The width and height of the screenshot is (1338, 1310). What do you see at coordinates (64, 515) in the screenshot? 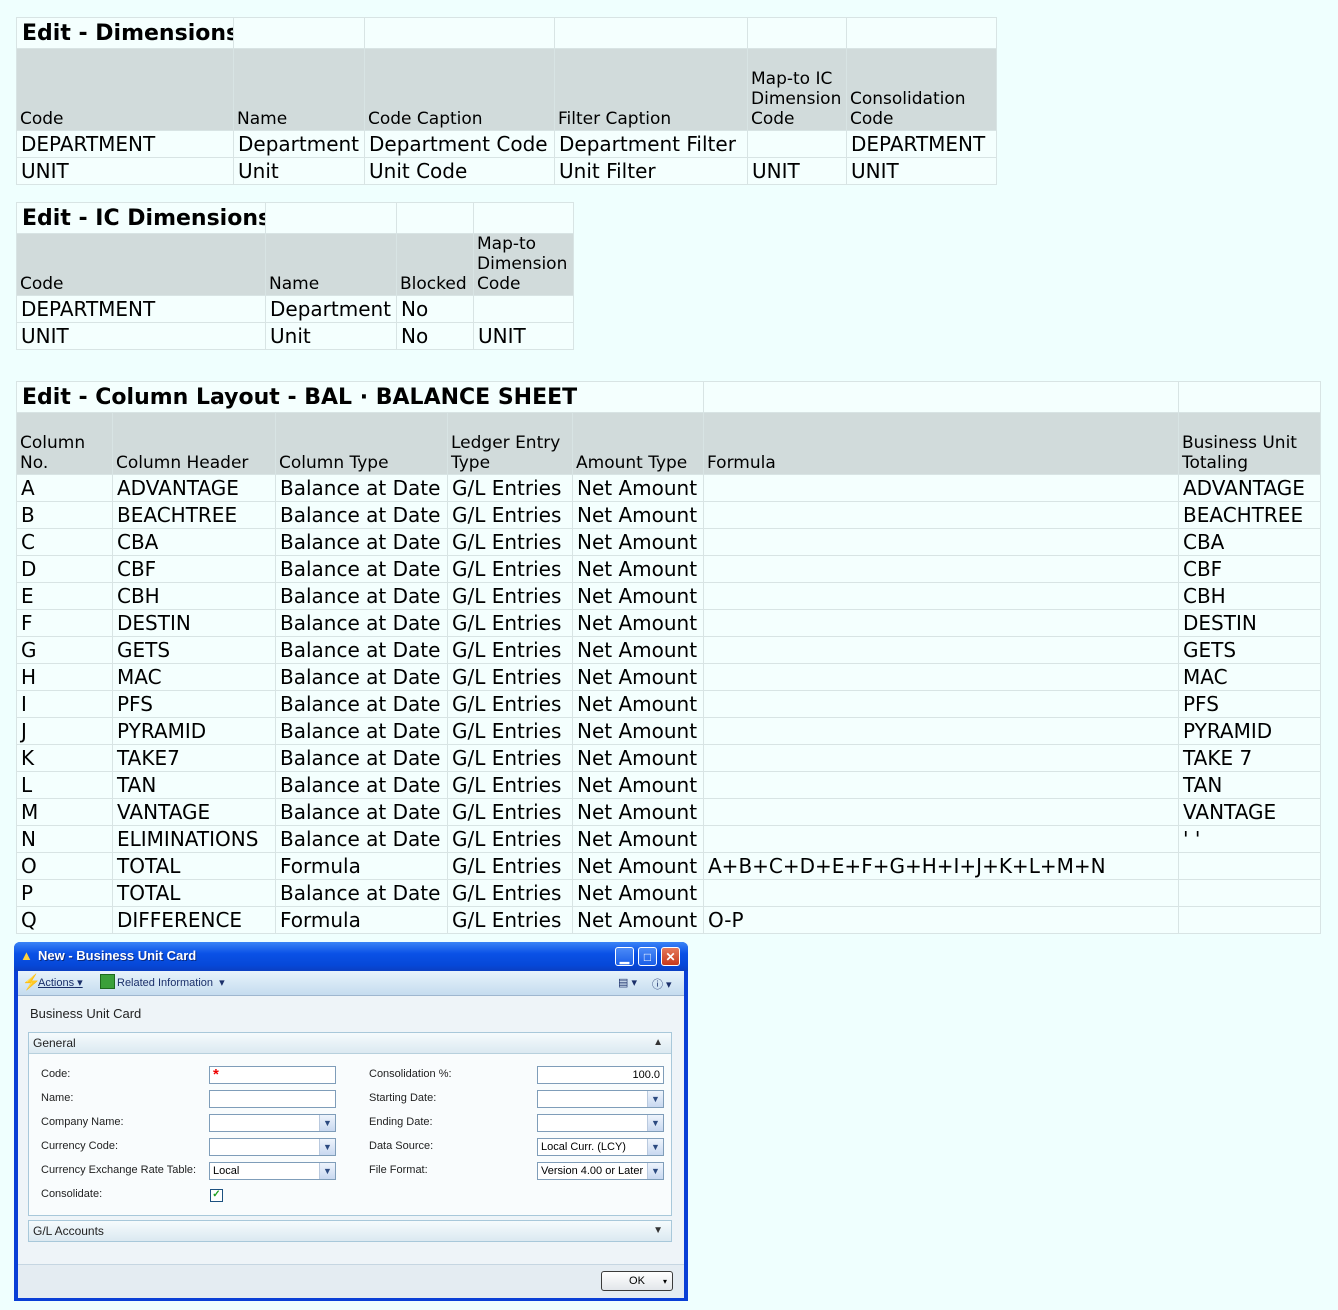
I see `table-cell: B` at bounding box center [64, 515].